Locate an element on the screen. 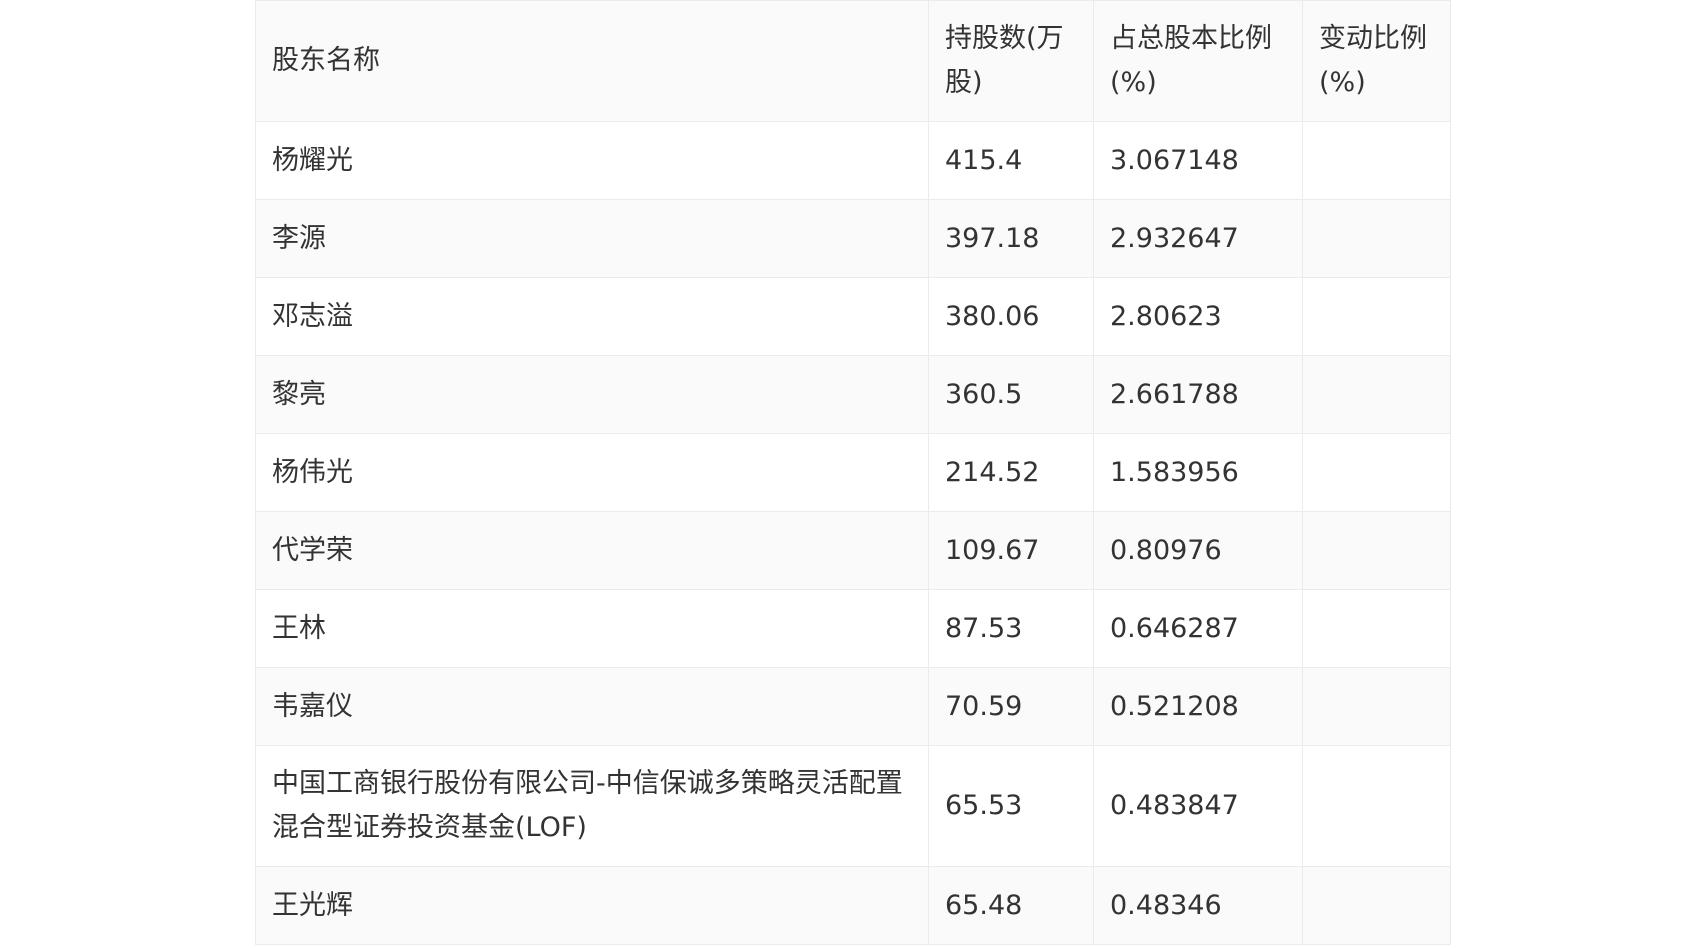 Image resolution: width=1700 pixels, height=948 pixels. cell-shareholder-name: 韦嘉仪 is located at coordinates (592, 706).